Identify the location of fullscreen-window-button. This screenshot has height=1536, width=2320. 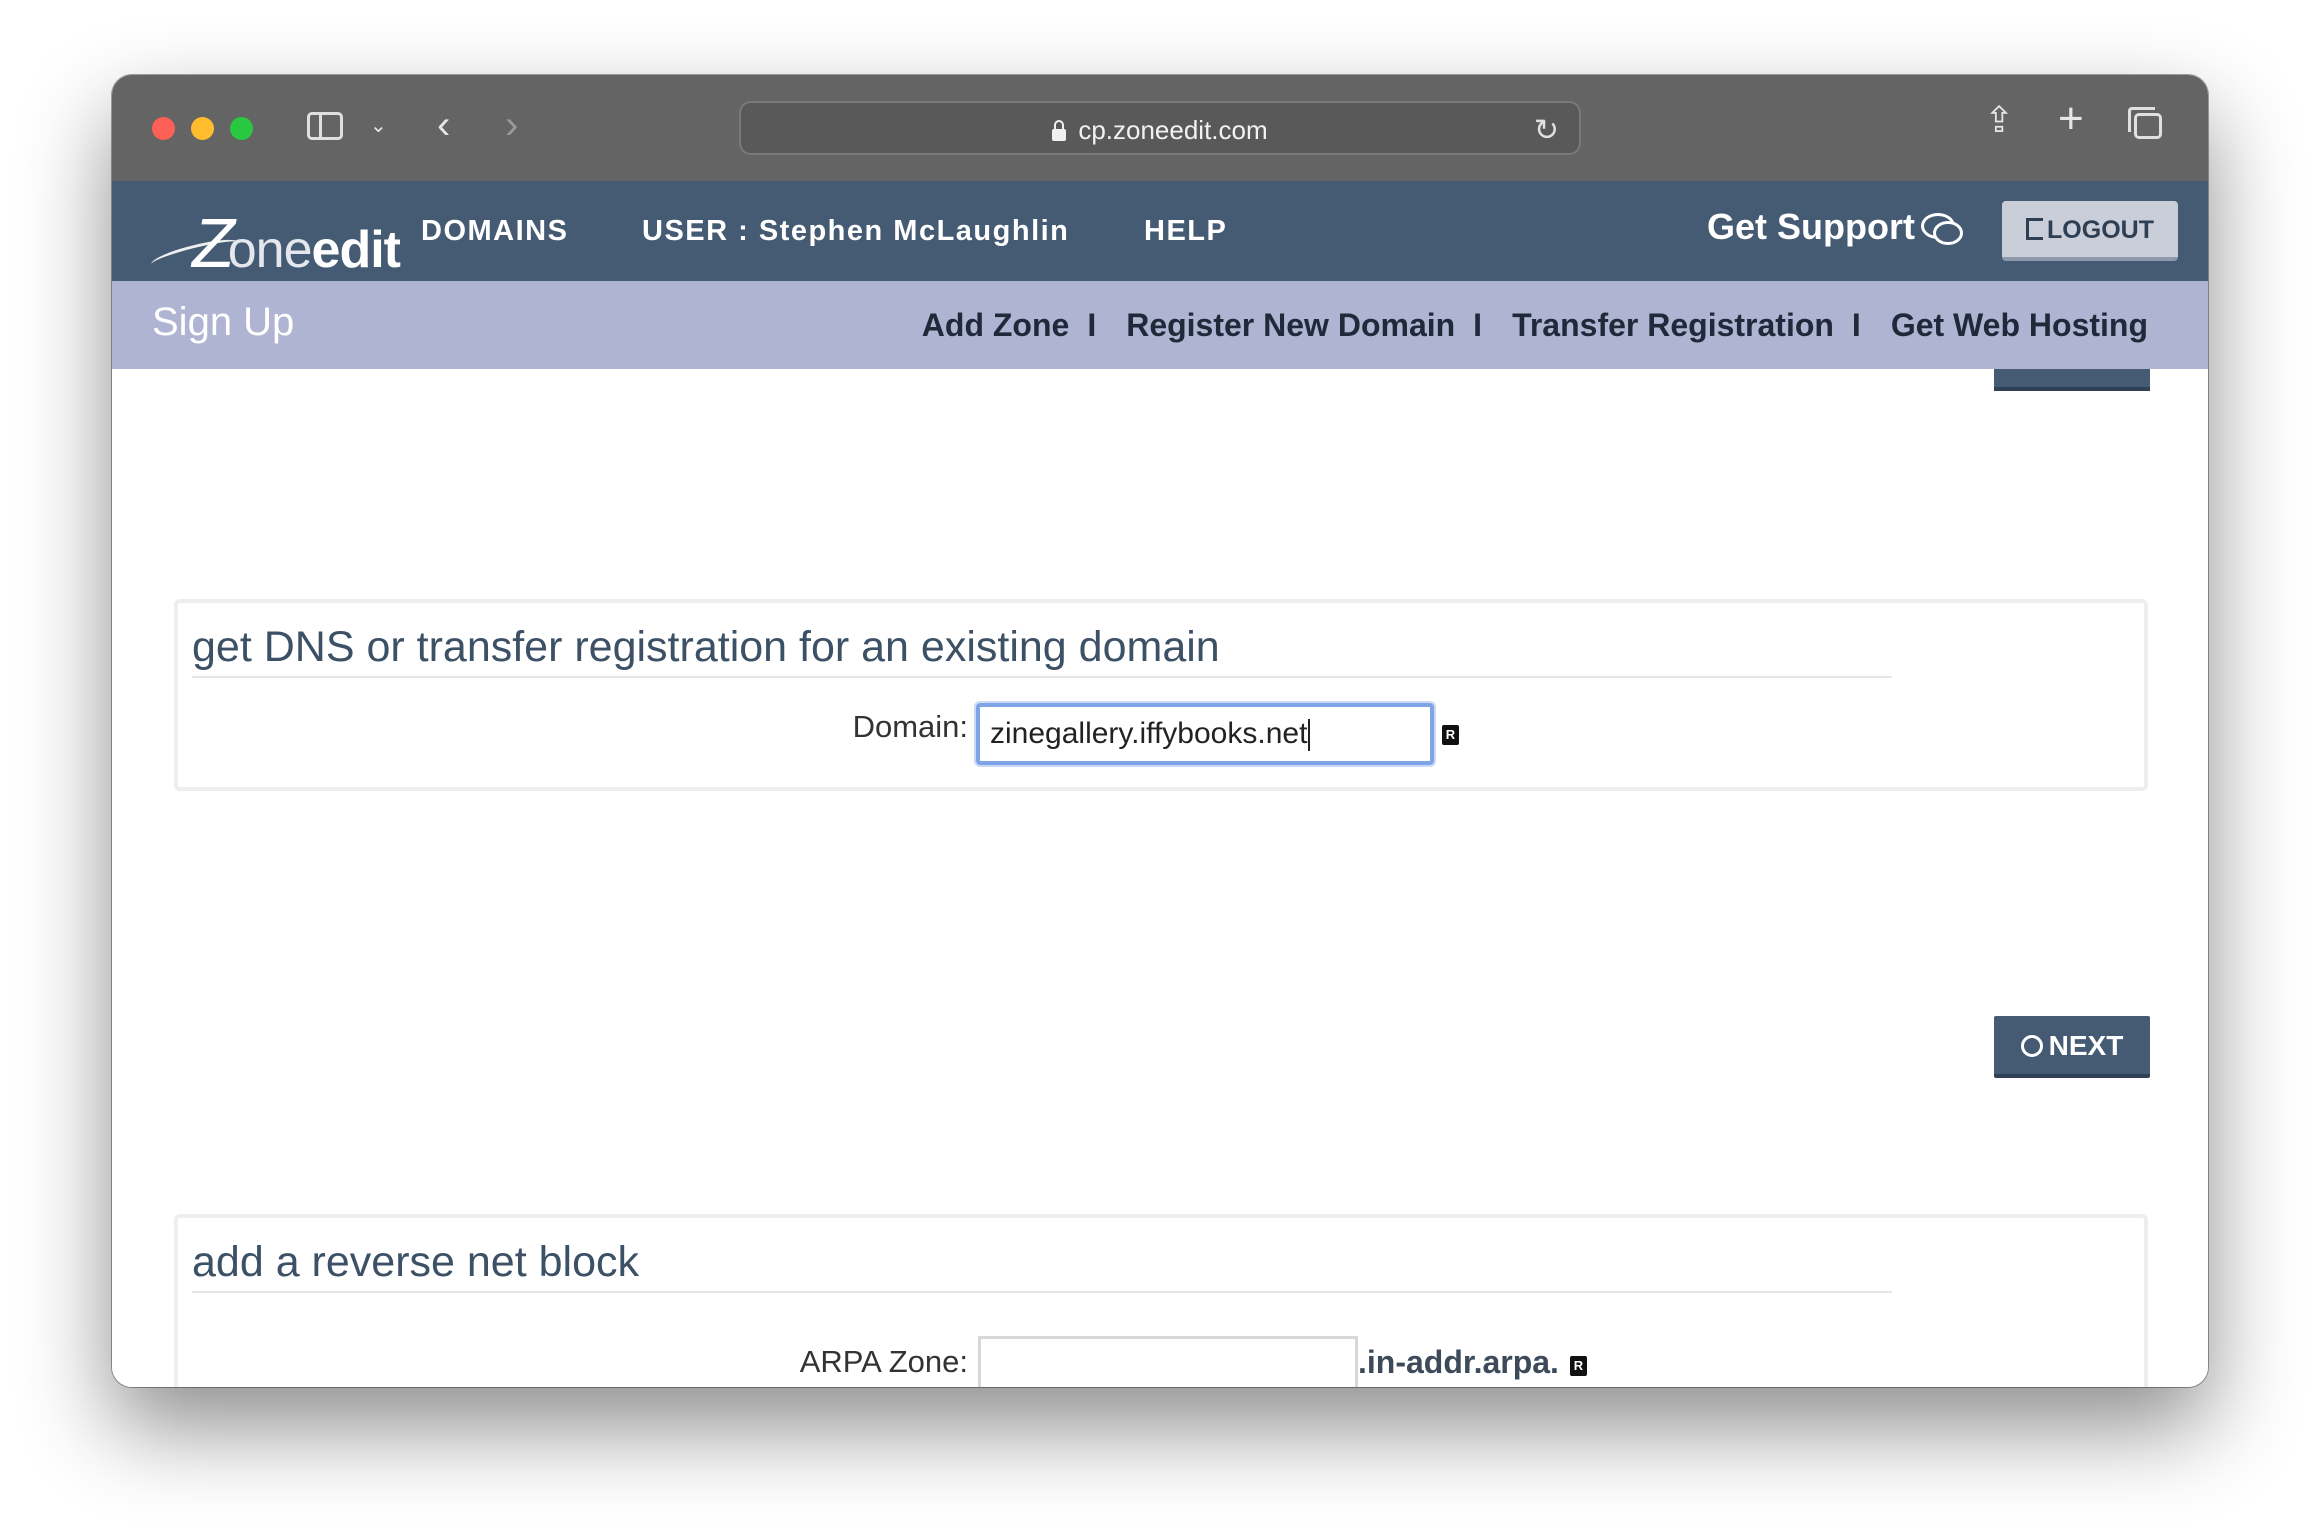
(241, 128).